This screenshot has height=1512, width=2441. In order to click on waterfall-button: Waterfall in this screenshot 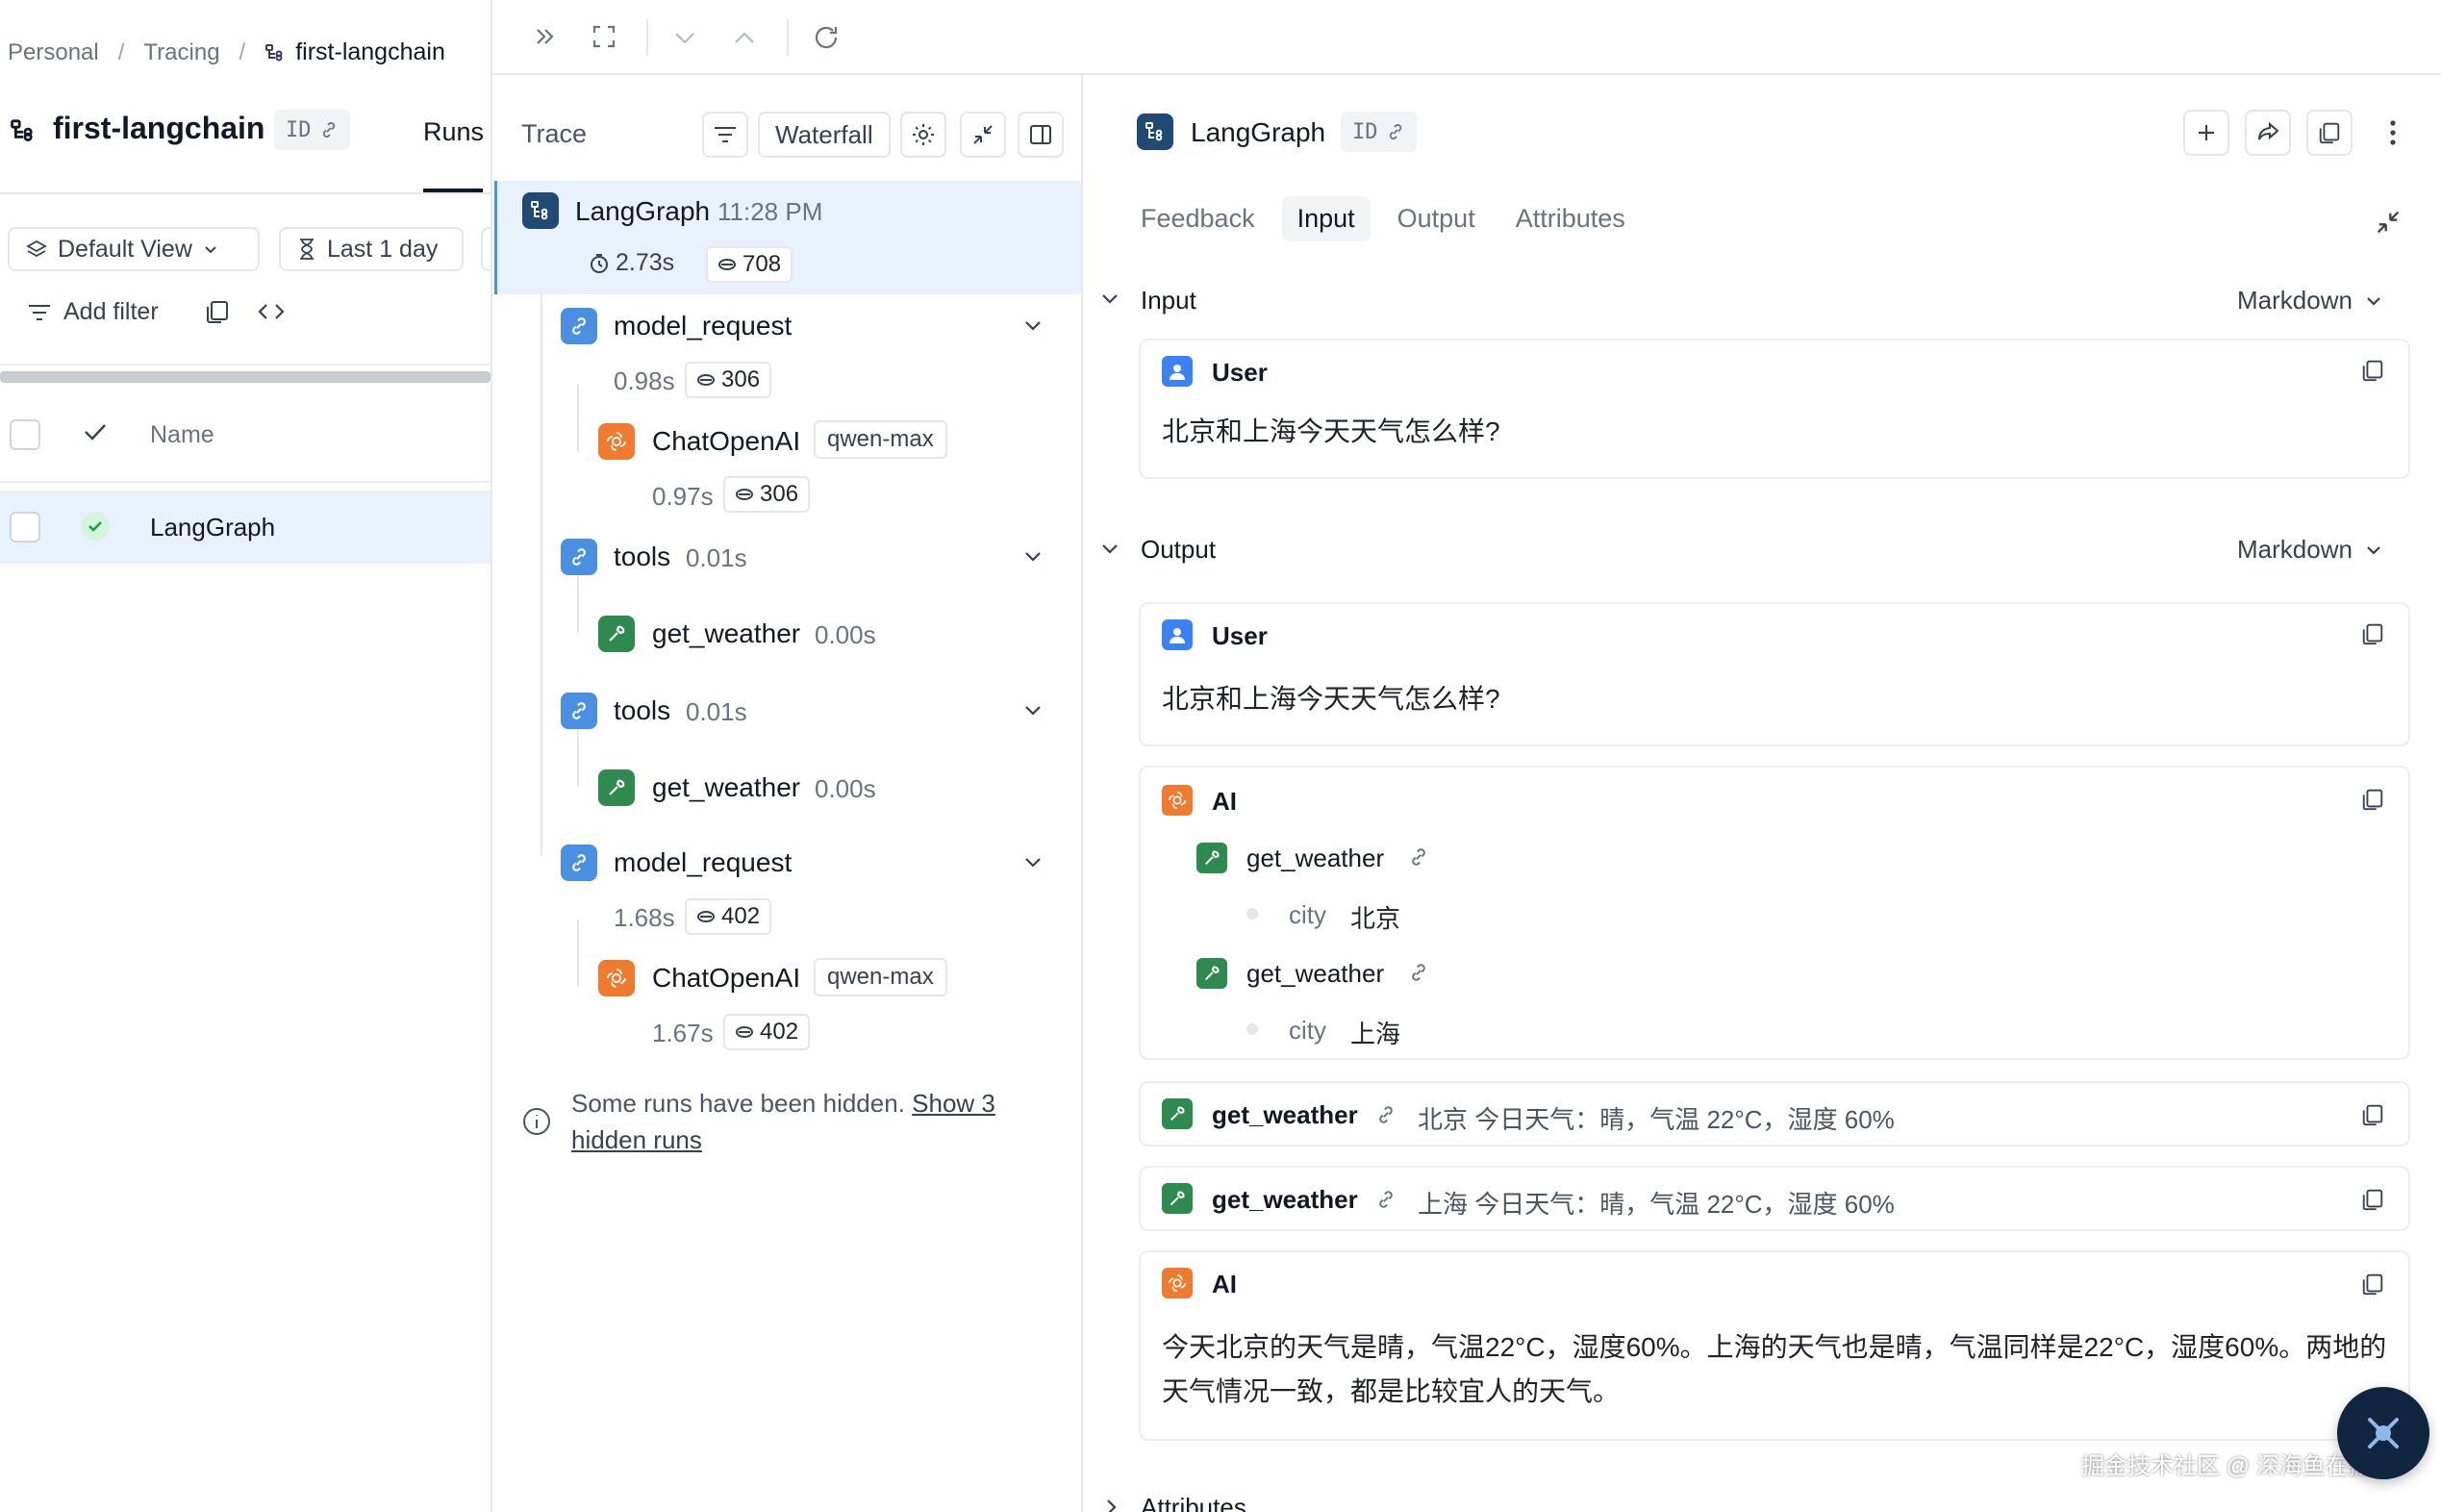, I will do `click(824, 135)`.